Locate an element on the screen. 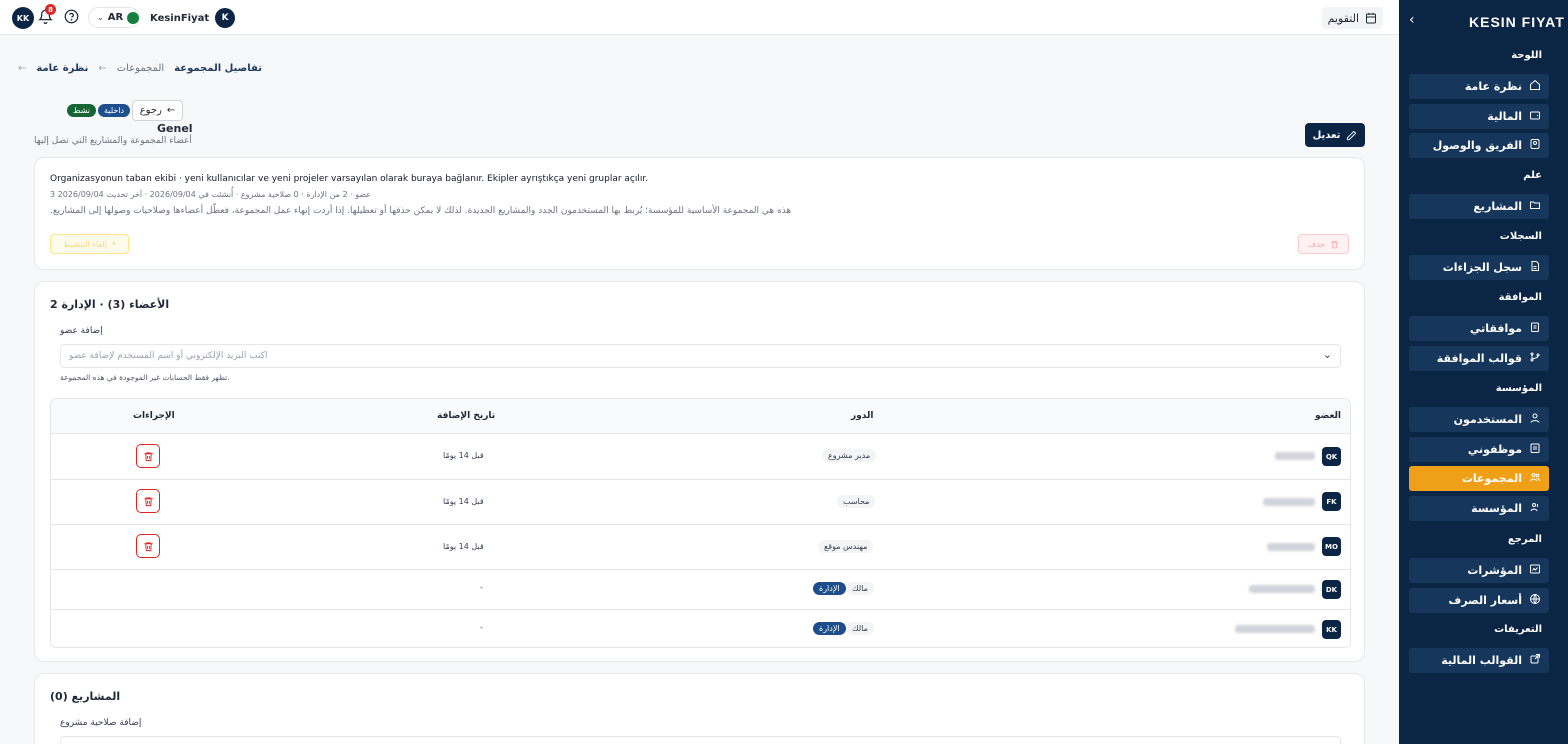  sidebar-item-label: موظفوني is located at coordinates (1494, 449).